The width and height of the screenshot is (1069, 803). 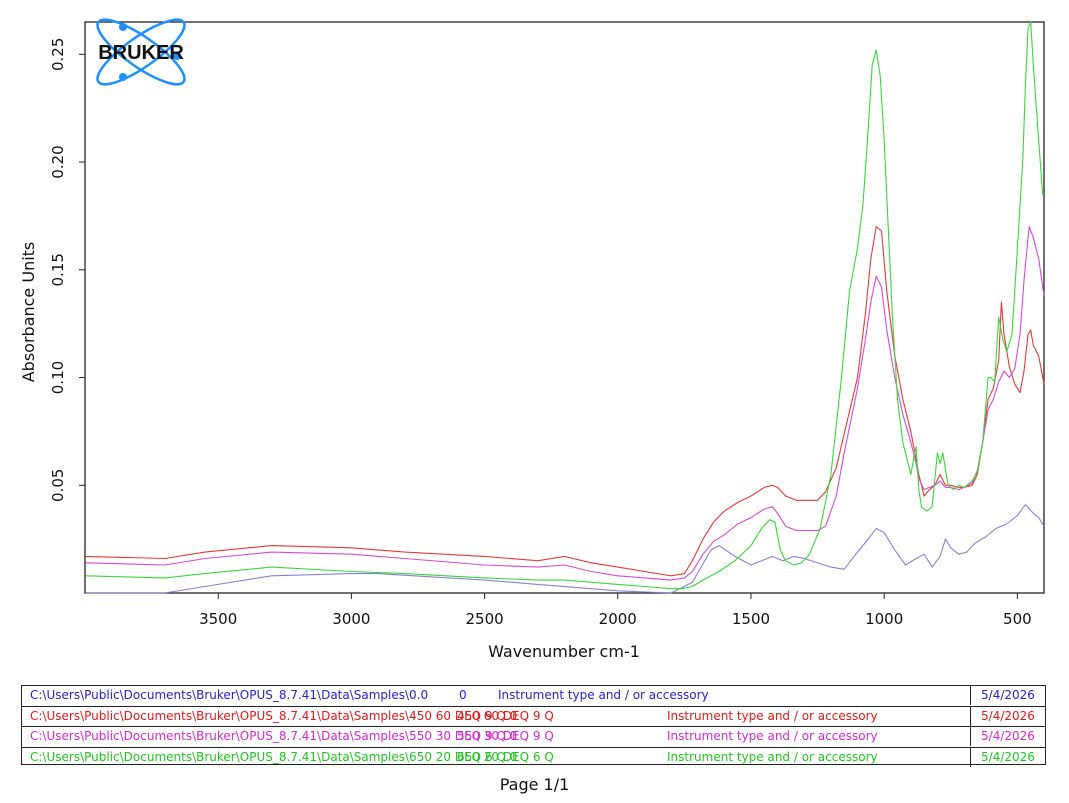 I want to click on legend-sample-name: 0, so click(x=463, y=695).